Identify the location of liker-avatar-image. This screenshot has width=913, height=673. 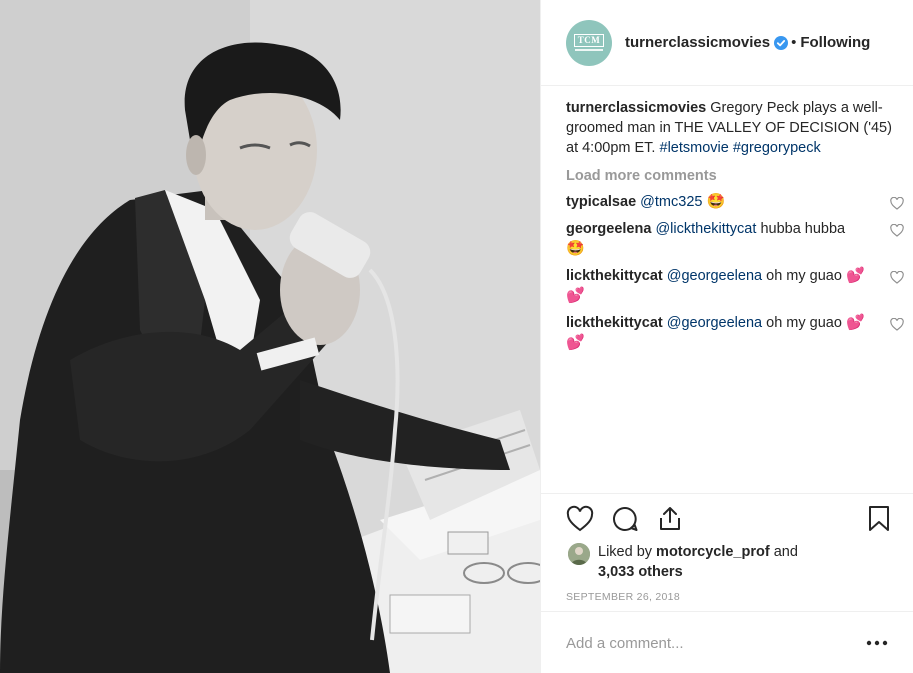
(579, 554).